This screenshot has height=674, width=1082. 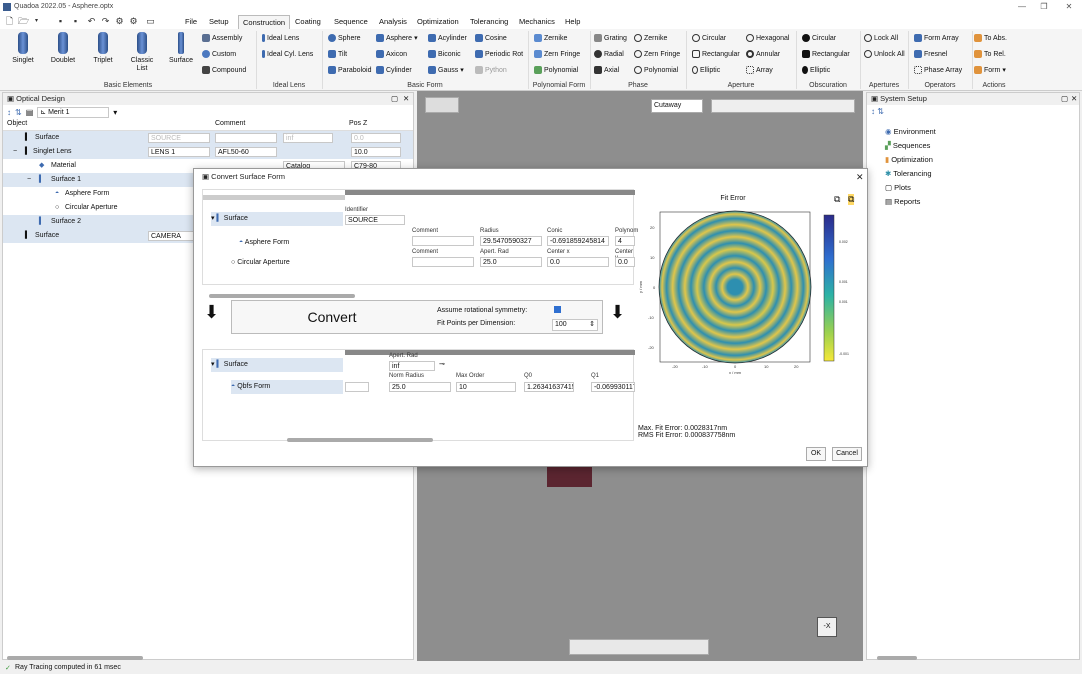 What do you see at coordinates (30, 112) in the screenshot?
I see `table-icon: ▤` at bounding box center [30, 112].